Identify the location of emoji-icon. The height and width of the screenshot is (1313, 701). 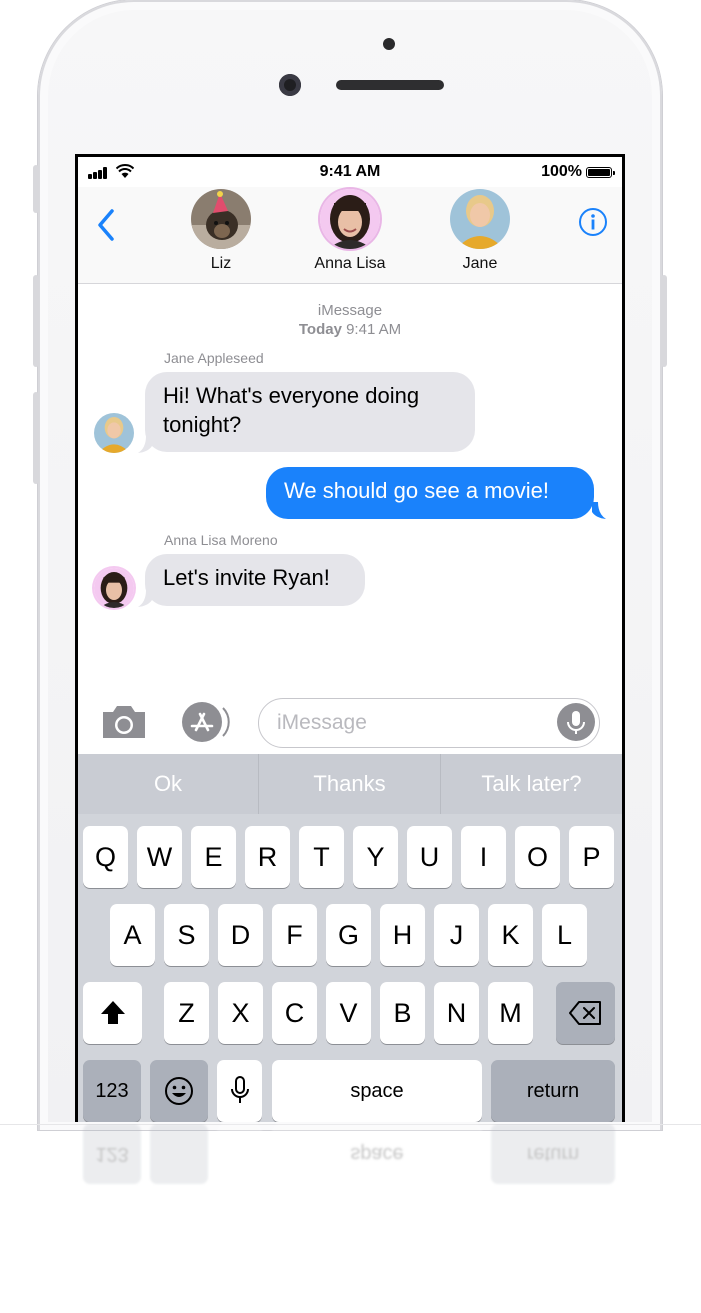
(179, 1091).